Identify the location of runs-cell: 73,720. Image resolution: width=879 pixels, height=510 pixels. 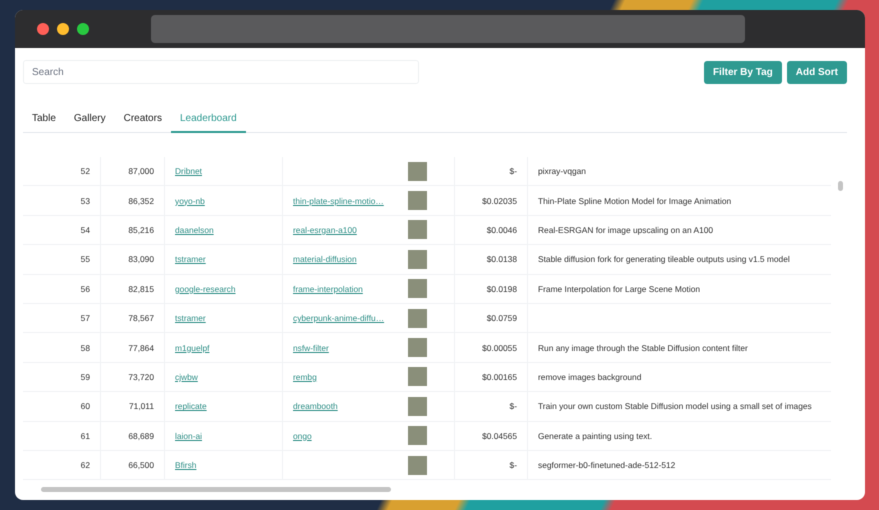
(141, 377).